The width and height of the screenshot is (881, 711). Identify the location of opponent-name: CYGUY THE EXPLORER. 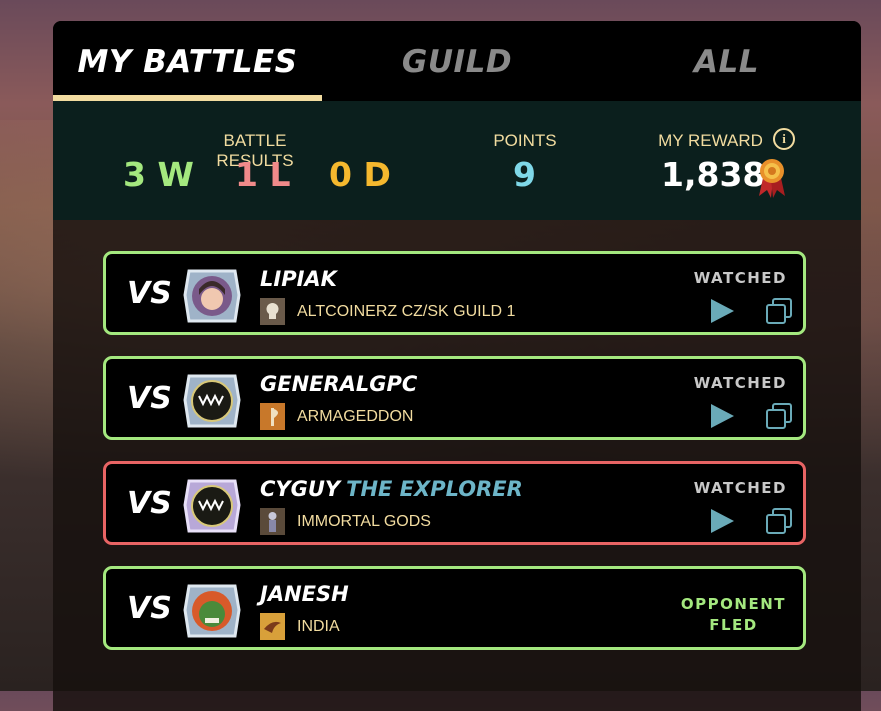
(391, 489).